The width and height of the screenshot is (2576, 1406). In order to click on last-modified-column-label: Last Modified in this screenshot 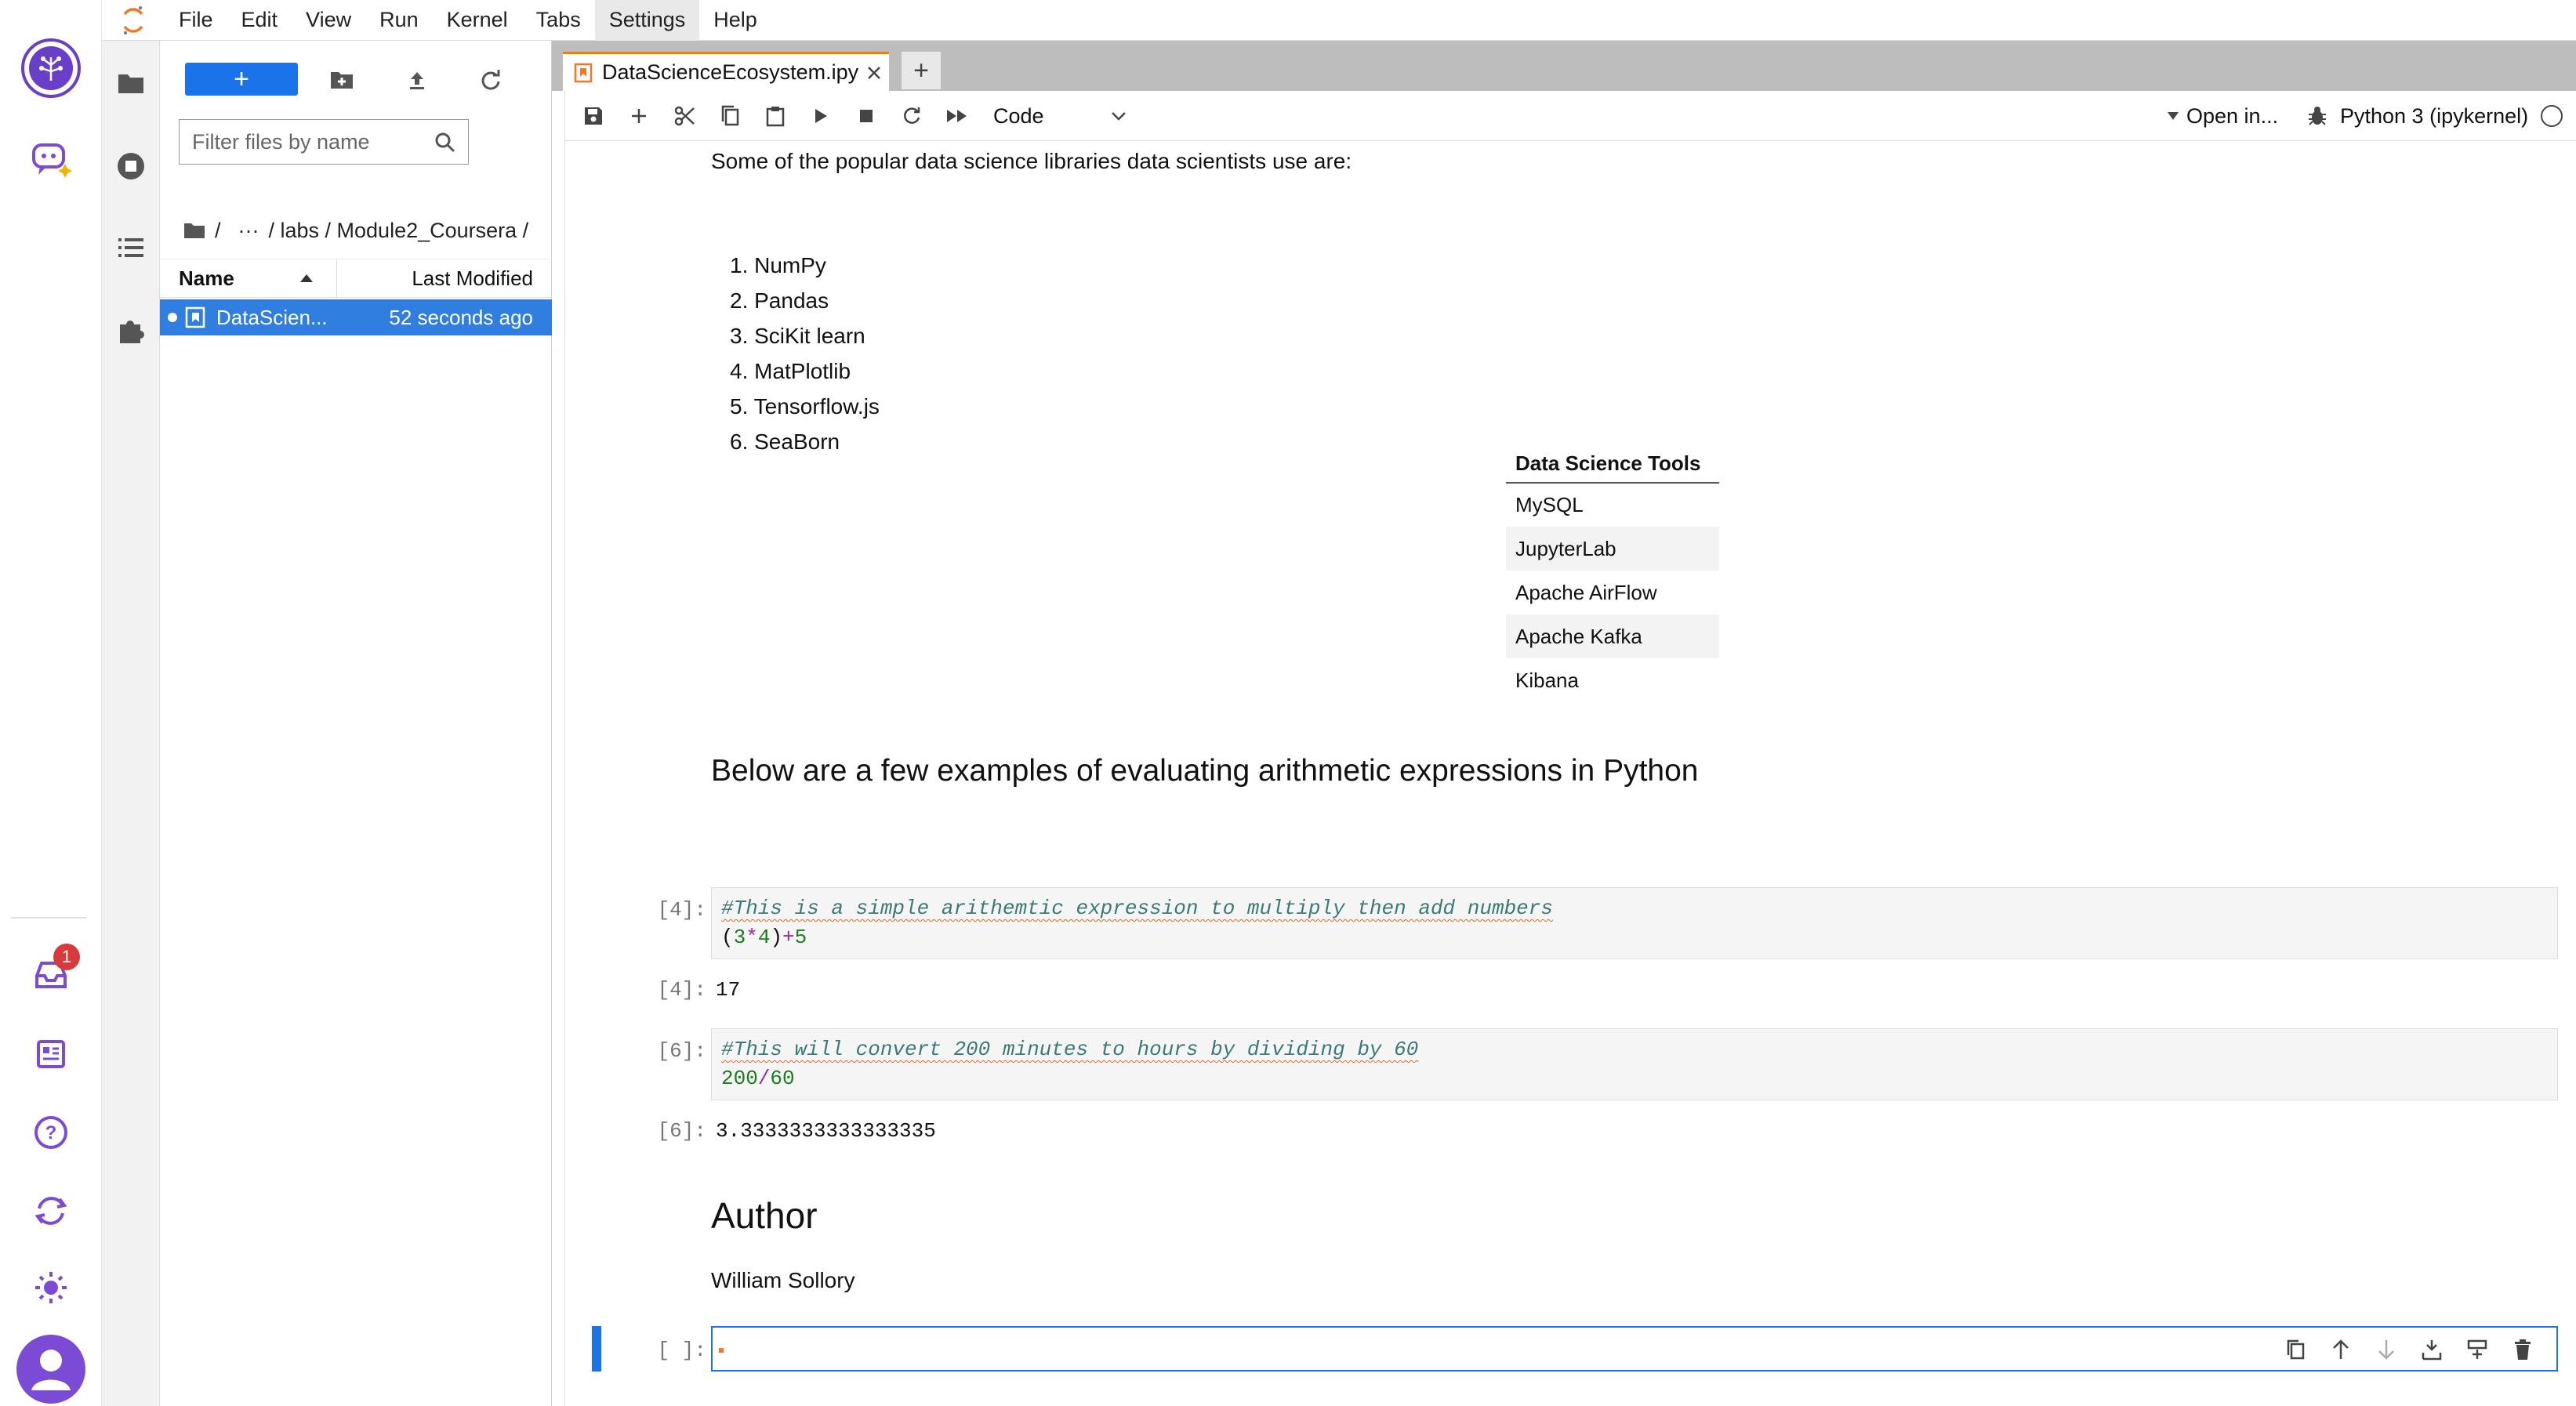, I will do `click(473, 278)`.